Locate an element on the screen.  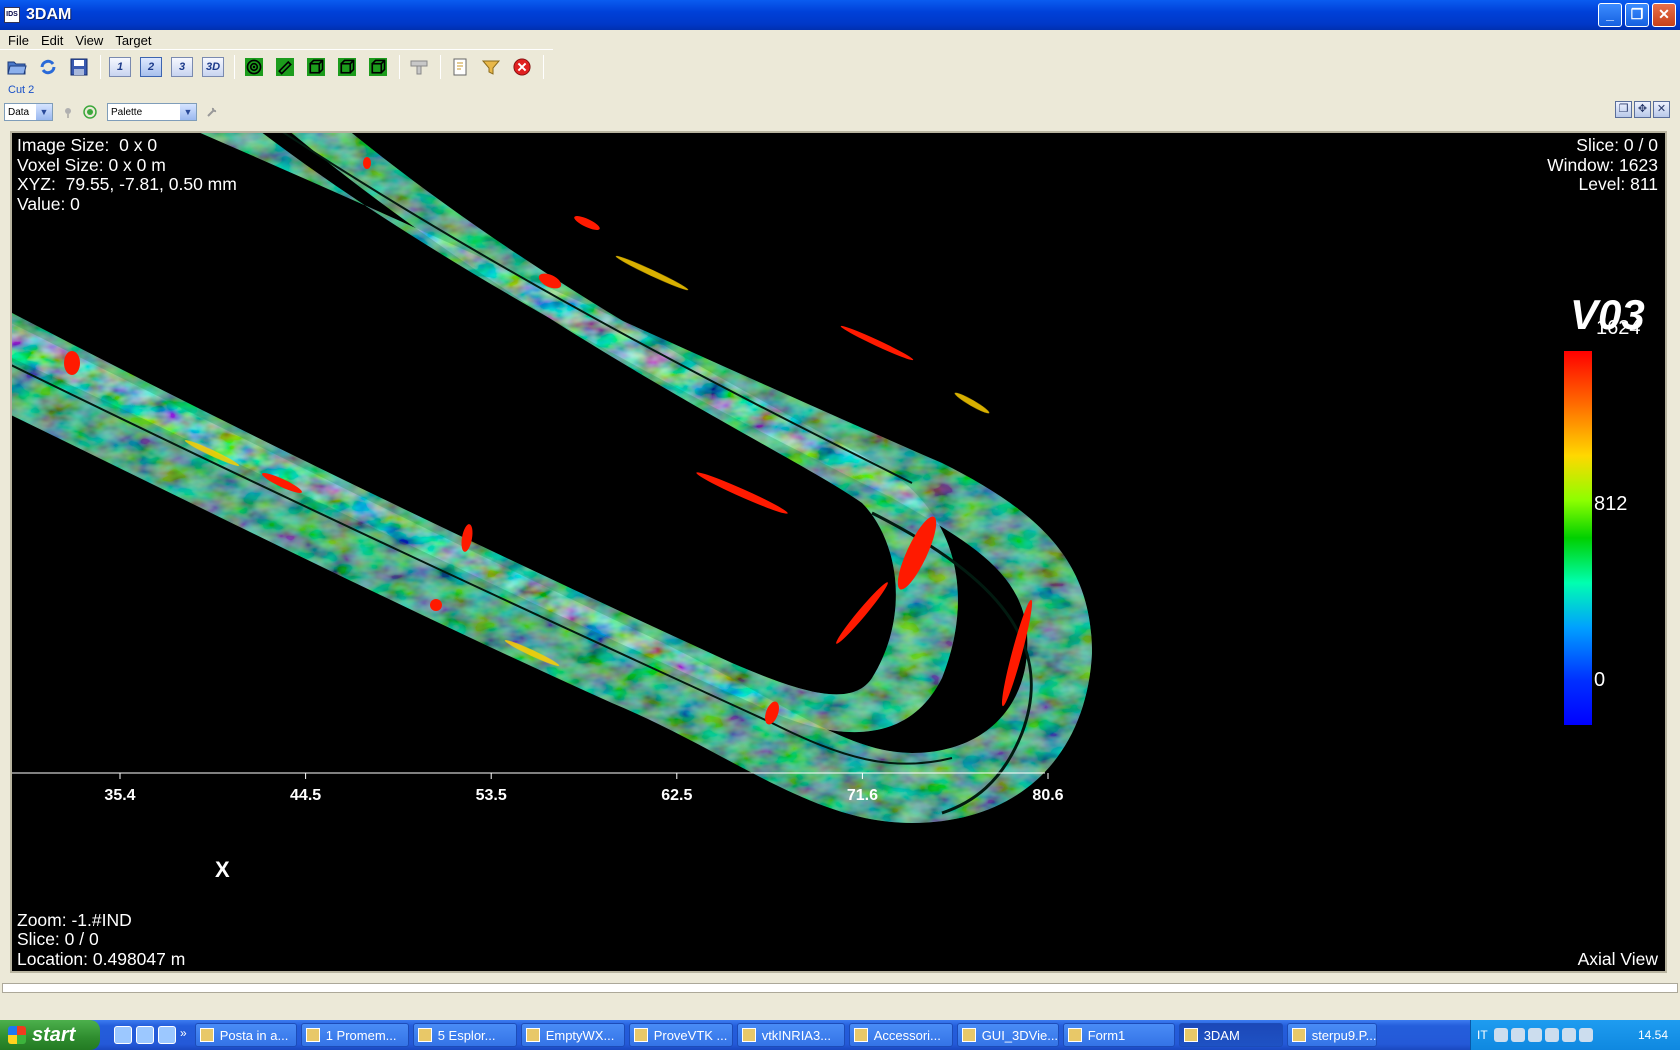
move-panel-icon: ✥ is located at coordinates (1642, 109).